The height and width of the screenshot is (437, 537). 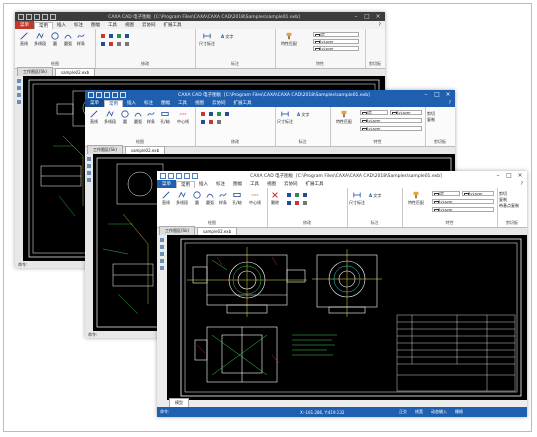 What do you see at coordinates (478, 193) in the screenshot?
I see `color-combo: ByLayer` at bounding box center [478, 193].